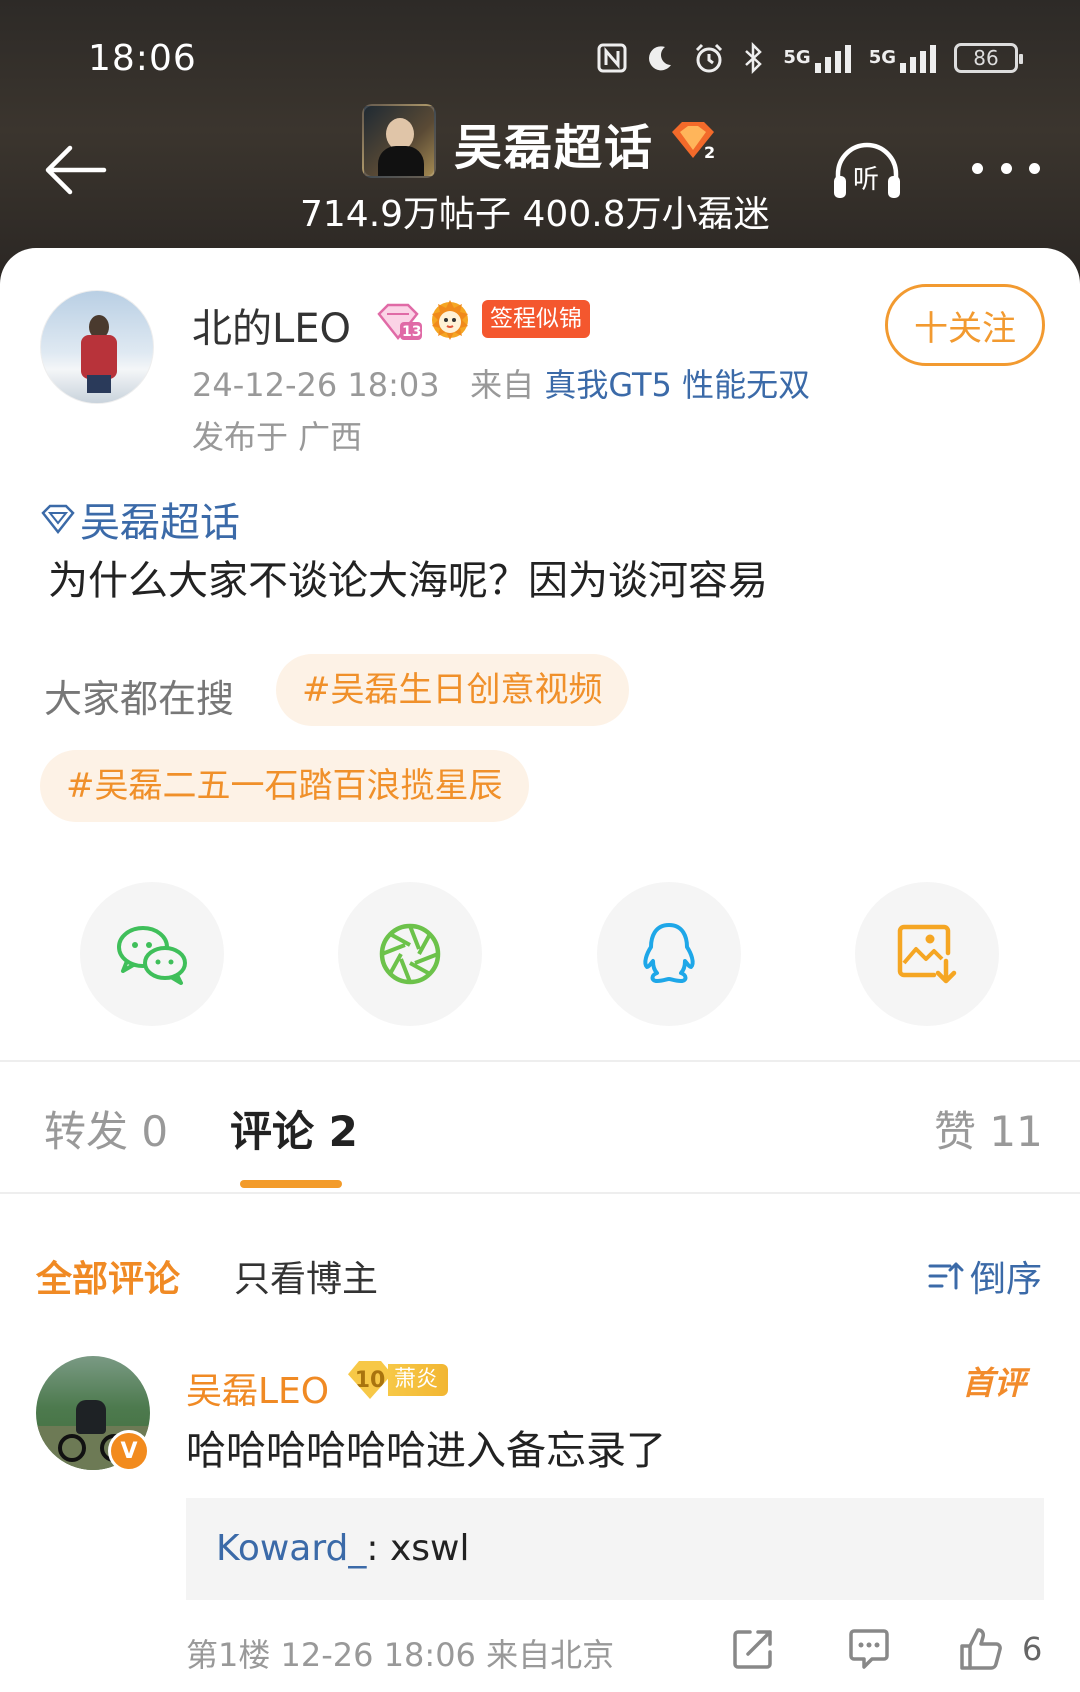  Describe the element at coordinates (869, 1649) in the screenshot. I see `reply-comment-icon` at that location.